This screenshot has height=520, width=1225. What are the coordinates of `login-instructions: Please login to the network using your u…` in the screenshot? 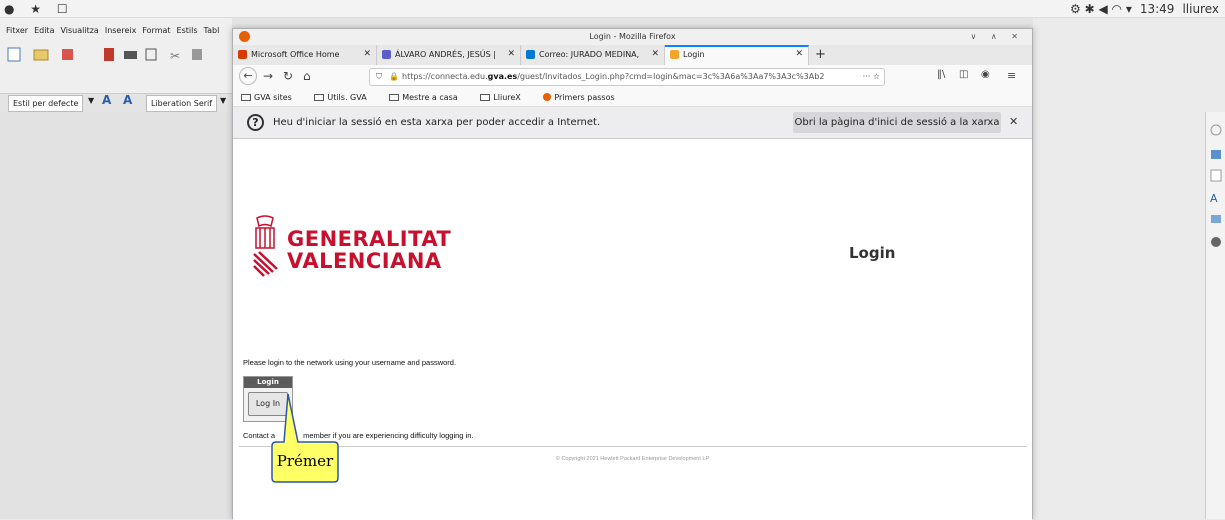 It's located at (350, 362).